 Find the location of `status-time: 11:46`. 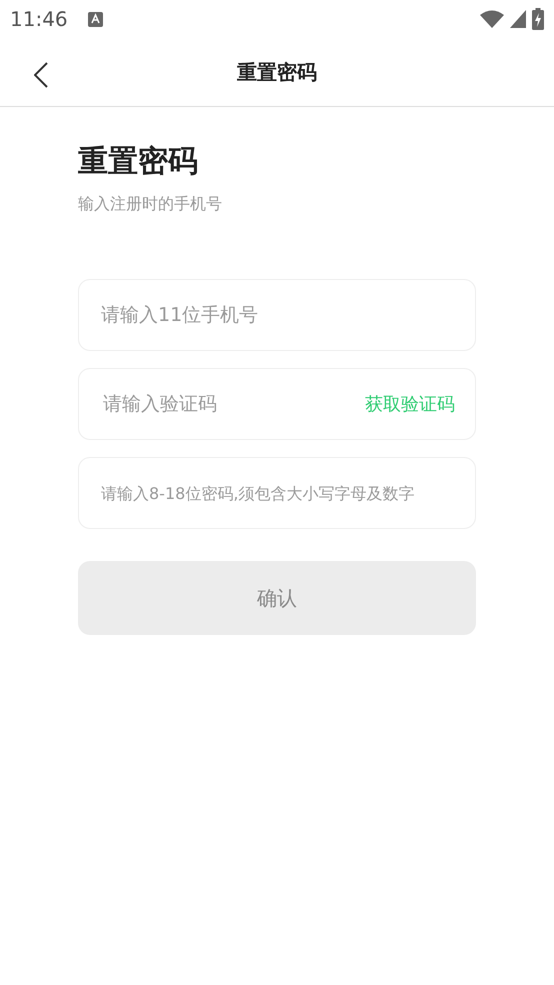

status-time: 11:46 is located at coordinates (39, 19).